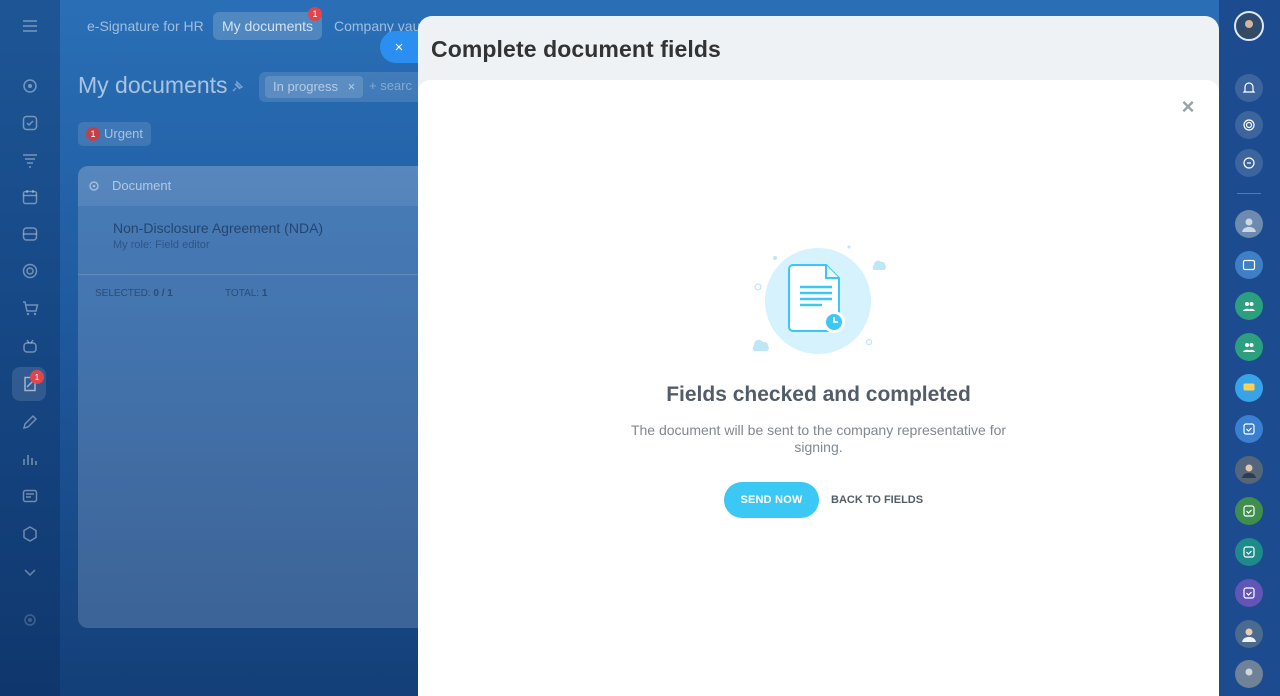  What do you see at coordinates (30, 422) in the screenshot?
I see `pen-icon` at bounding box center [30, 422].